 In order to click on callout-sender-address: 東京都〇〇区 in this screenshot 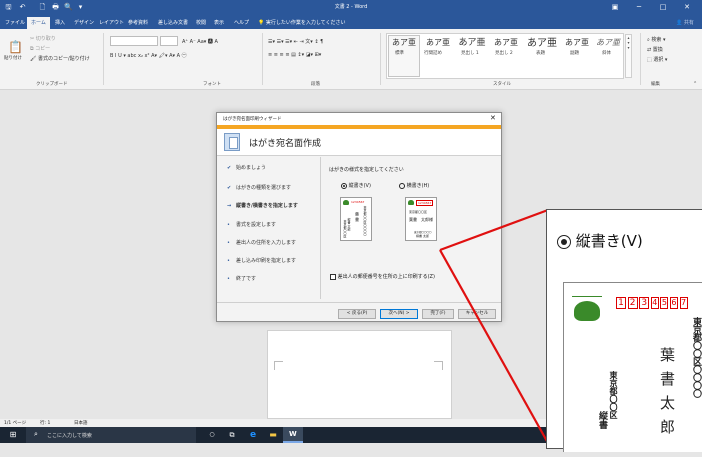, I will do `click(613, 395)`.